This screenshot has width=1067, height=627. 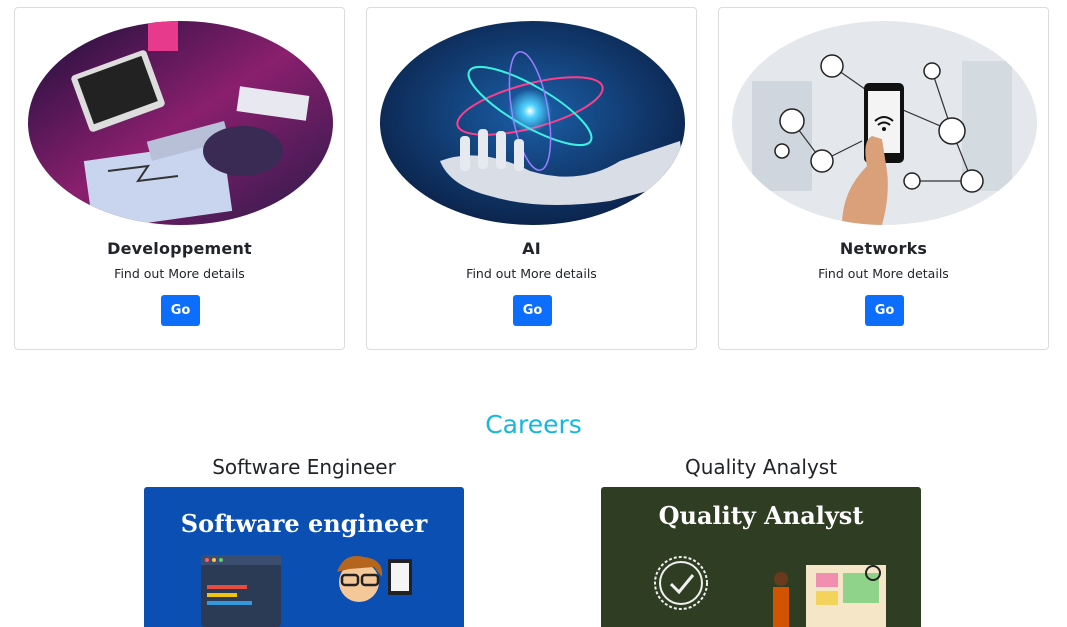 What do you see at coordinates (761, 557) in the screenshot?
I see `job-banner-quality-analyst: Quality Analyst` at bounding box center [761, 557].